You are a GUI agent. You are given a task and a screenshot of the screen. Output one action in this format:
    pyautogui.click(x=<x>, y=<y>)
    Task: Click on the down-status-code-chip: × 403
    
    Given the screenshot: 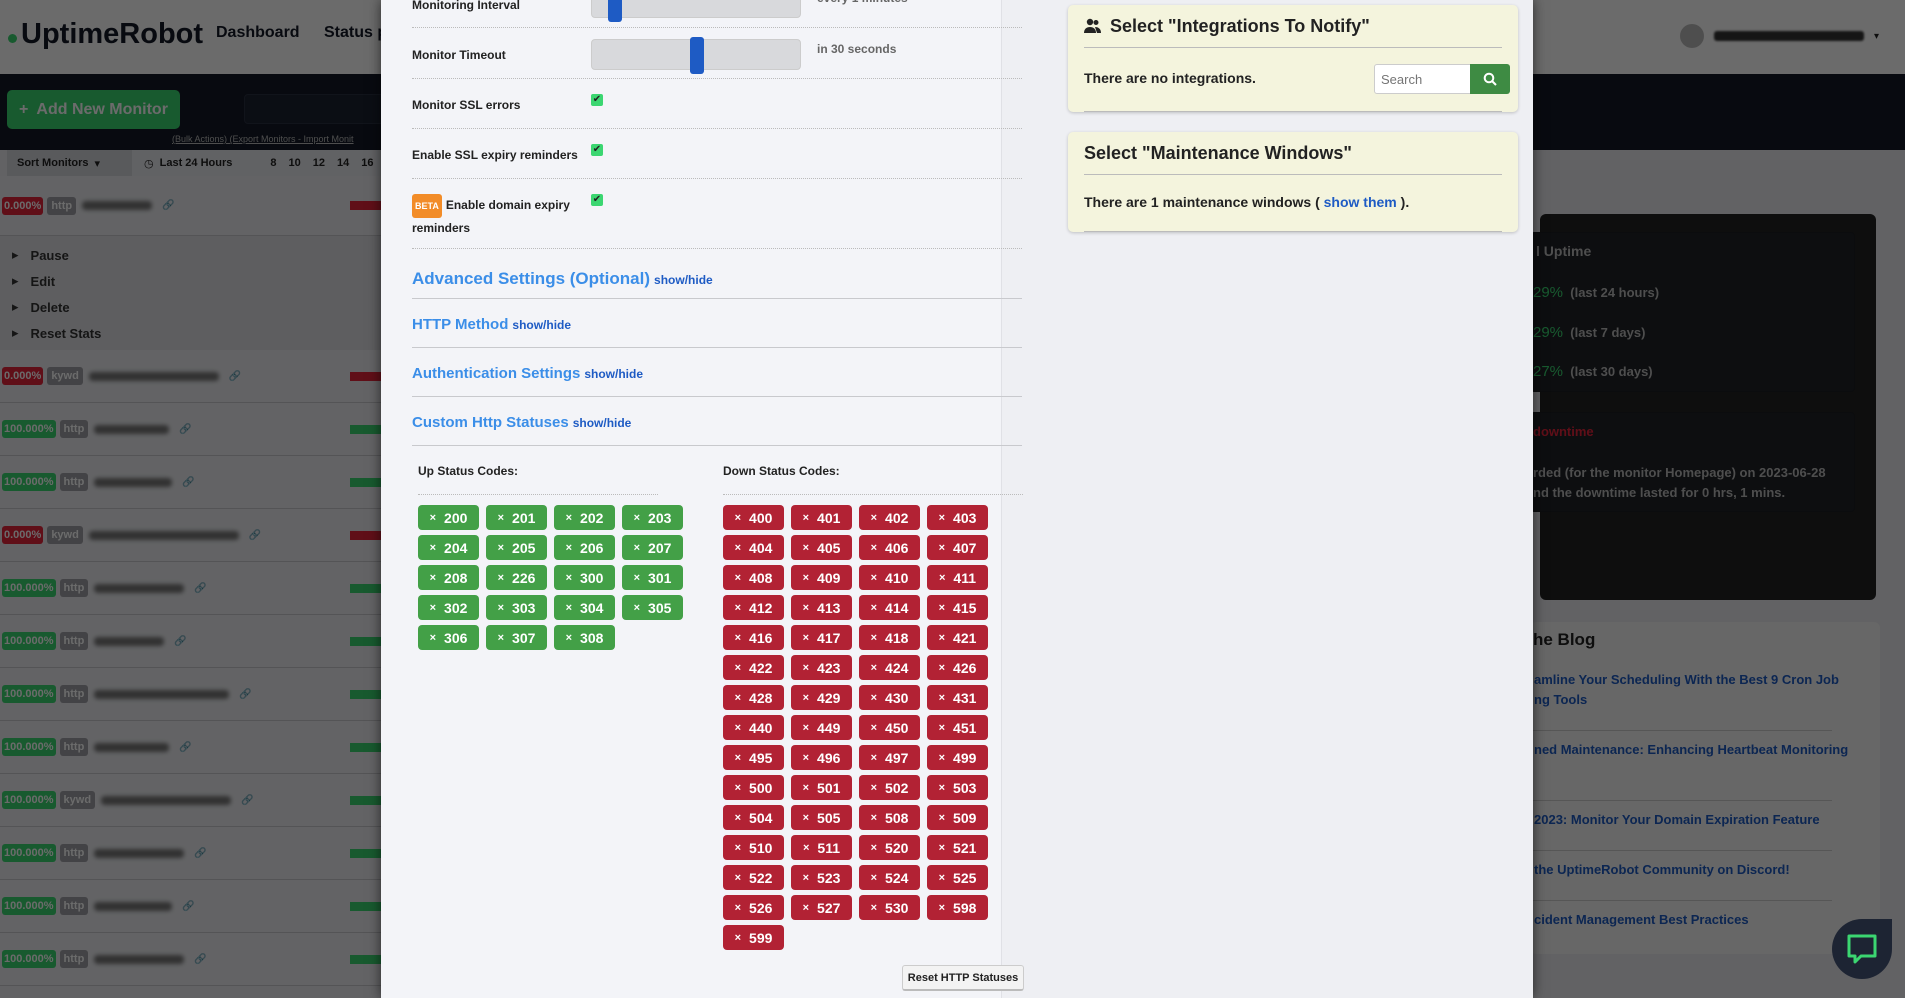 What is the action you would take?
    pyautogui.click(x=957, y=517)
    